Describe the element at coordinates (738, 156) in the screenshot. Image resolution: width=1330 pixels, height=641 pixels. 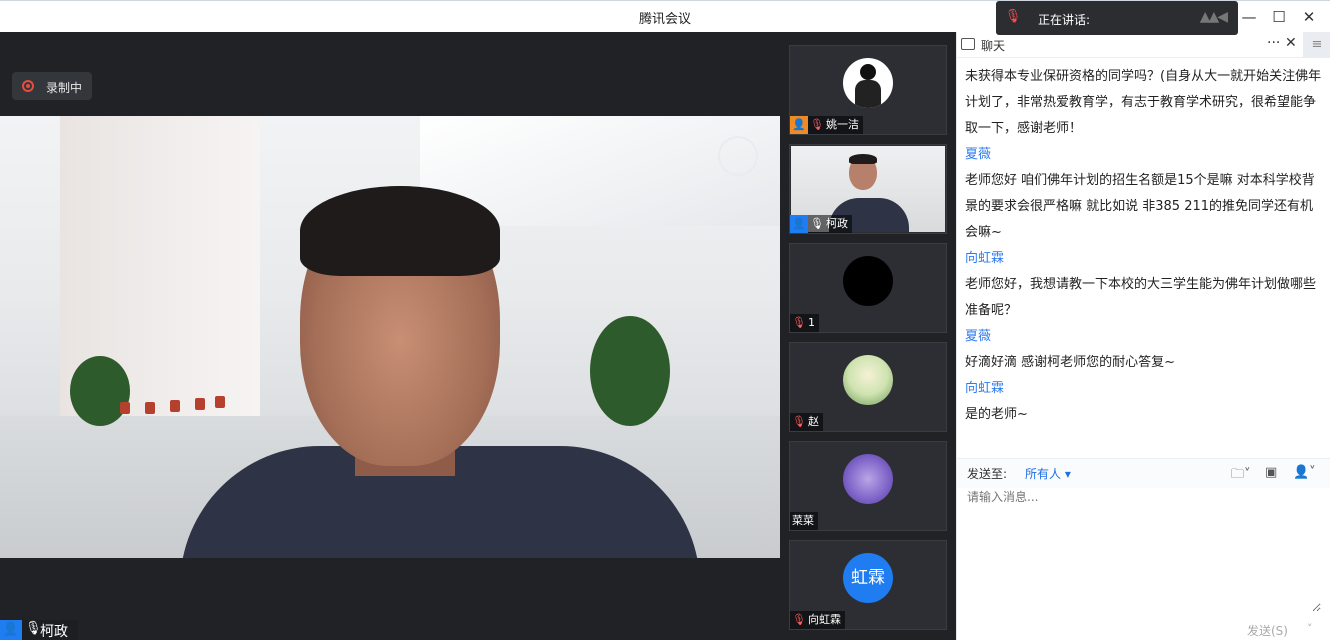
I see `logo-watermark-icon` at that location.